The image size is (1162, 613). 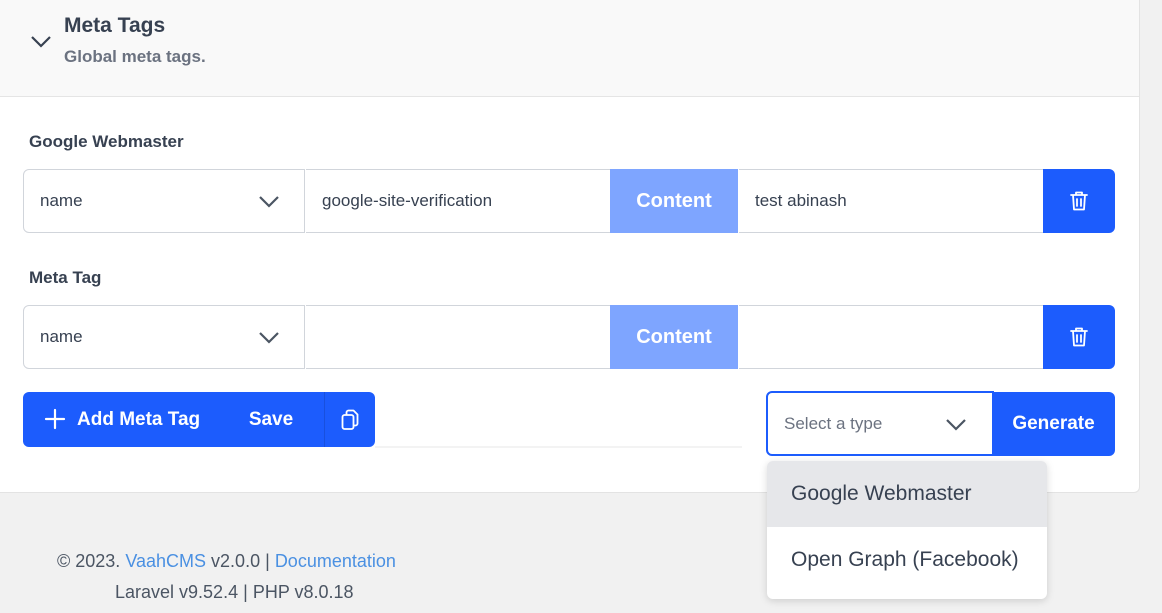 I want to click on footer-line-1: © 2023. VaahCMS v2.0.0 | Documentation, so click(x=226, y=561).